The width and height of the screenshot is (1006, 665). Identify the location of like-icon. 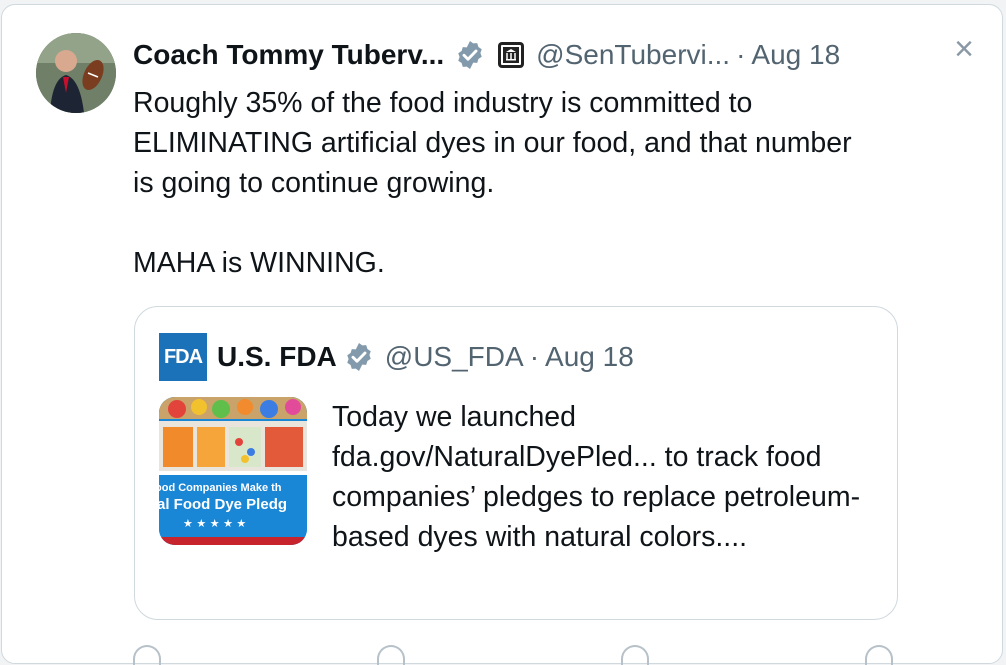
(635, 655).